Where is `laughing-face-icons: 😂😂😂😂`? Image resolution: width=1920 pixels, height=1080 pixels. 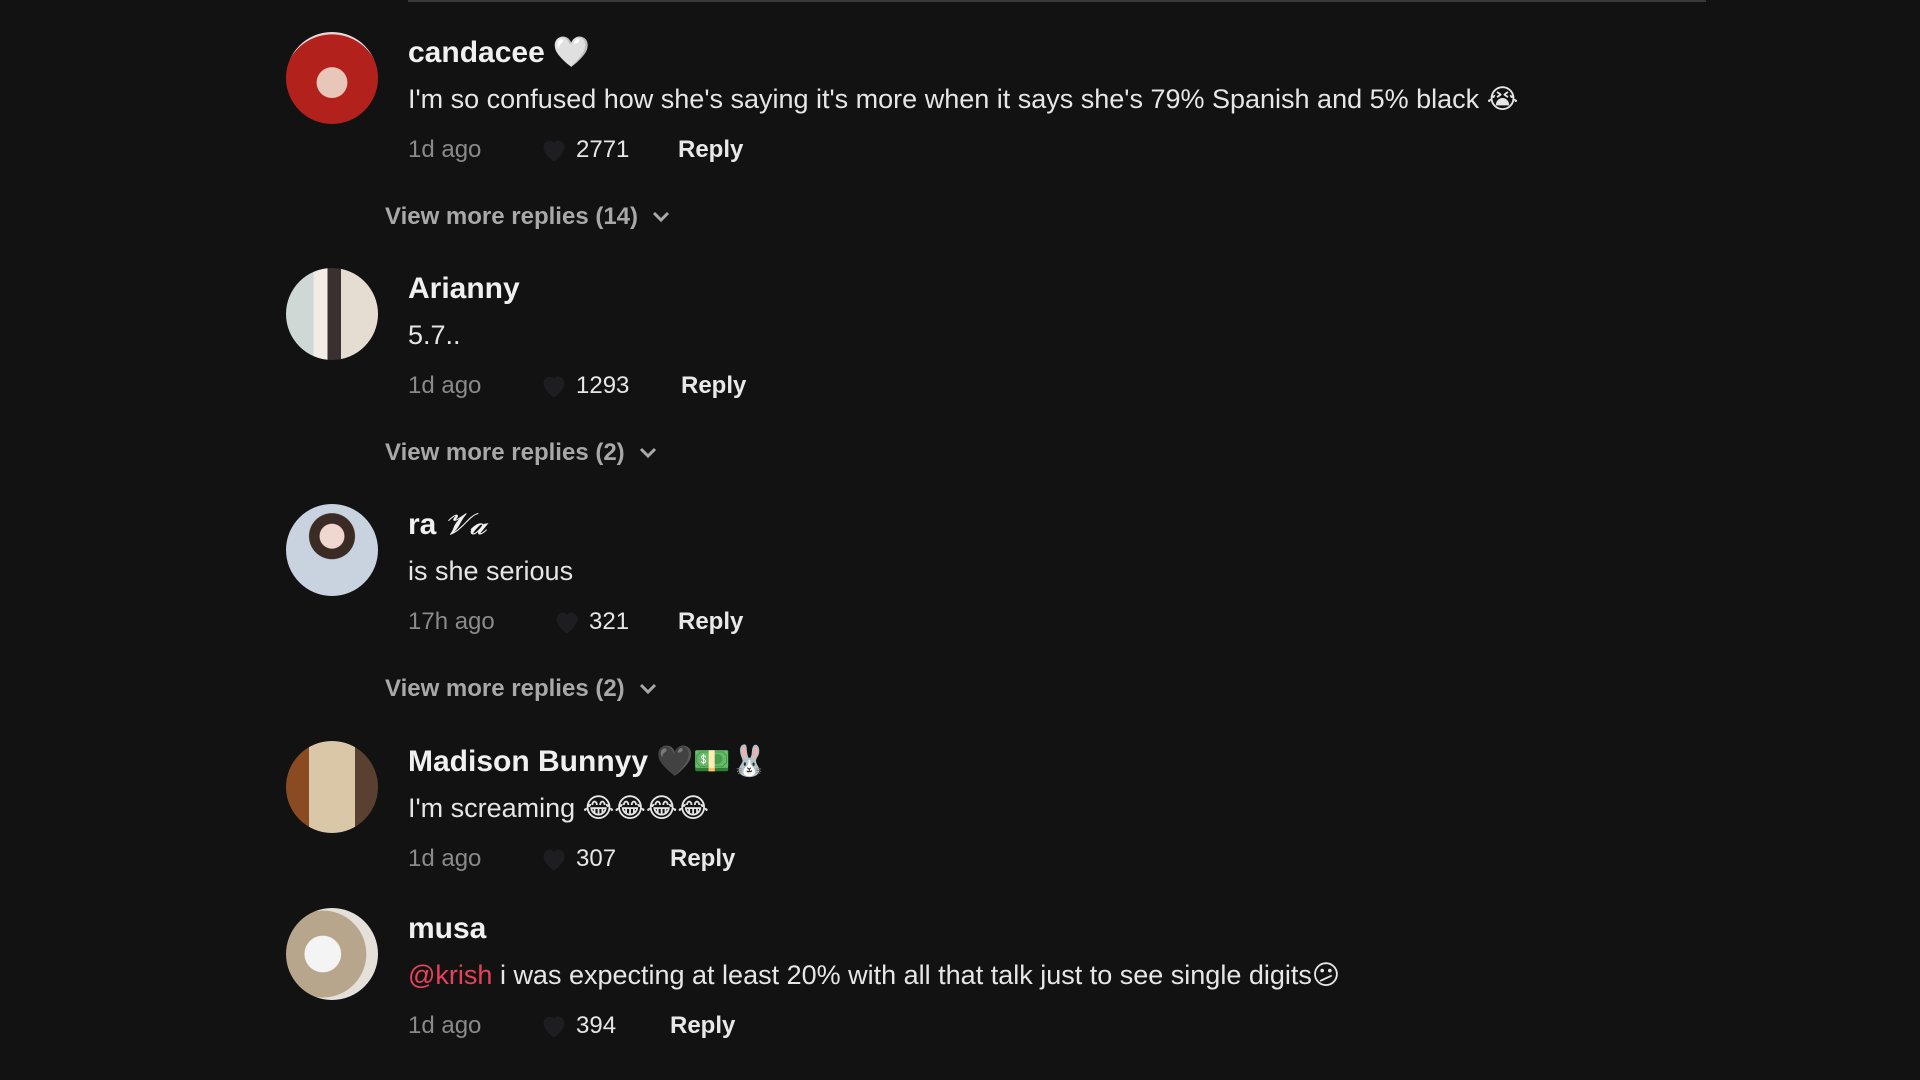 laughing-face-icons: 😂😂😂😂 is located at coordinates (645, 808).